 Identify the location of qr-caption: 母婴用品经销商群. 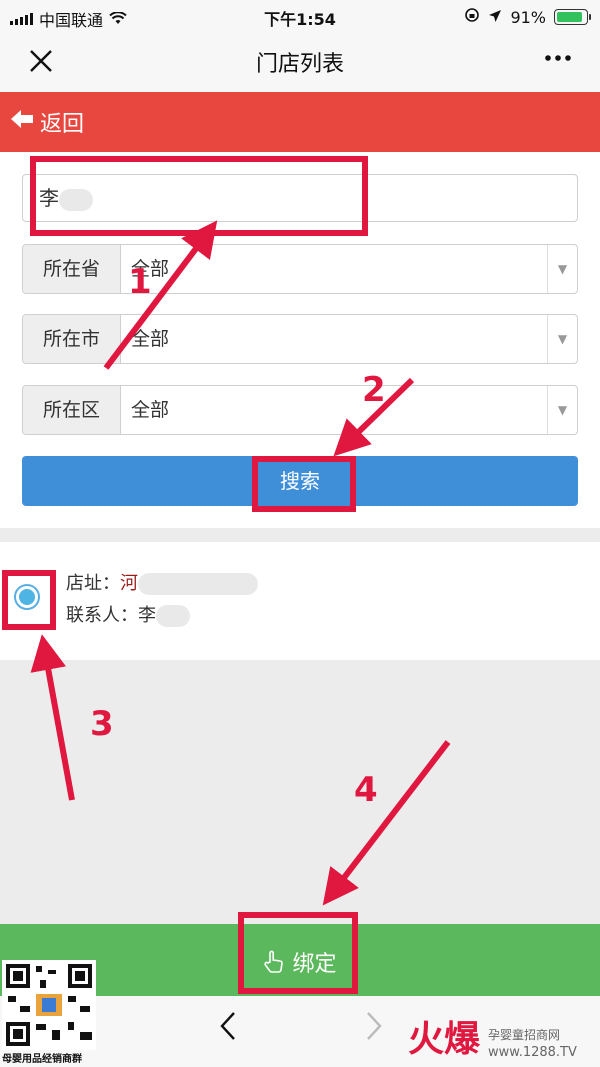
(42, 1059).